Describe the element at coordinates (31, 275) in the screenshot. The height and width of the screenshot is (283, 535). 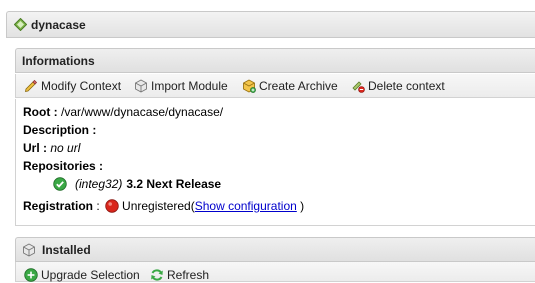
I see `upgrade-icon` at that location.